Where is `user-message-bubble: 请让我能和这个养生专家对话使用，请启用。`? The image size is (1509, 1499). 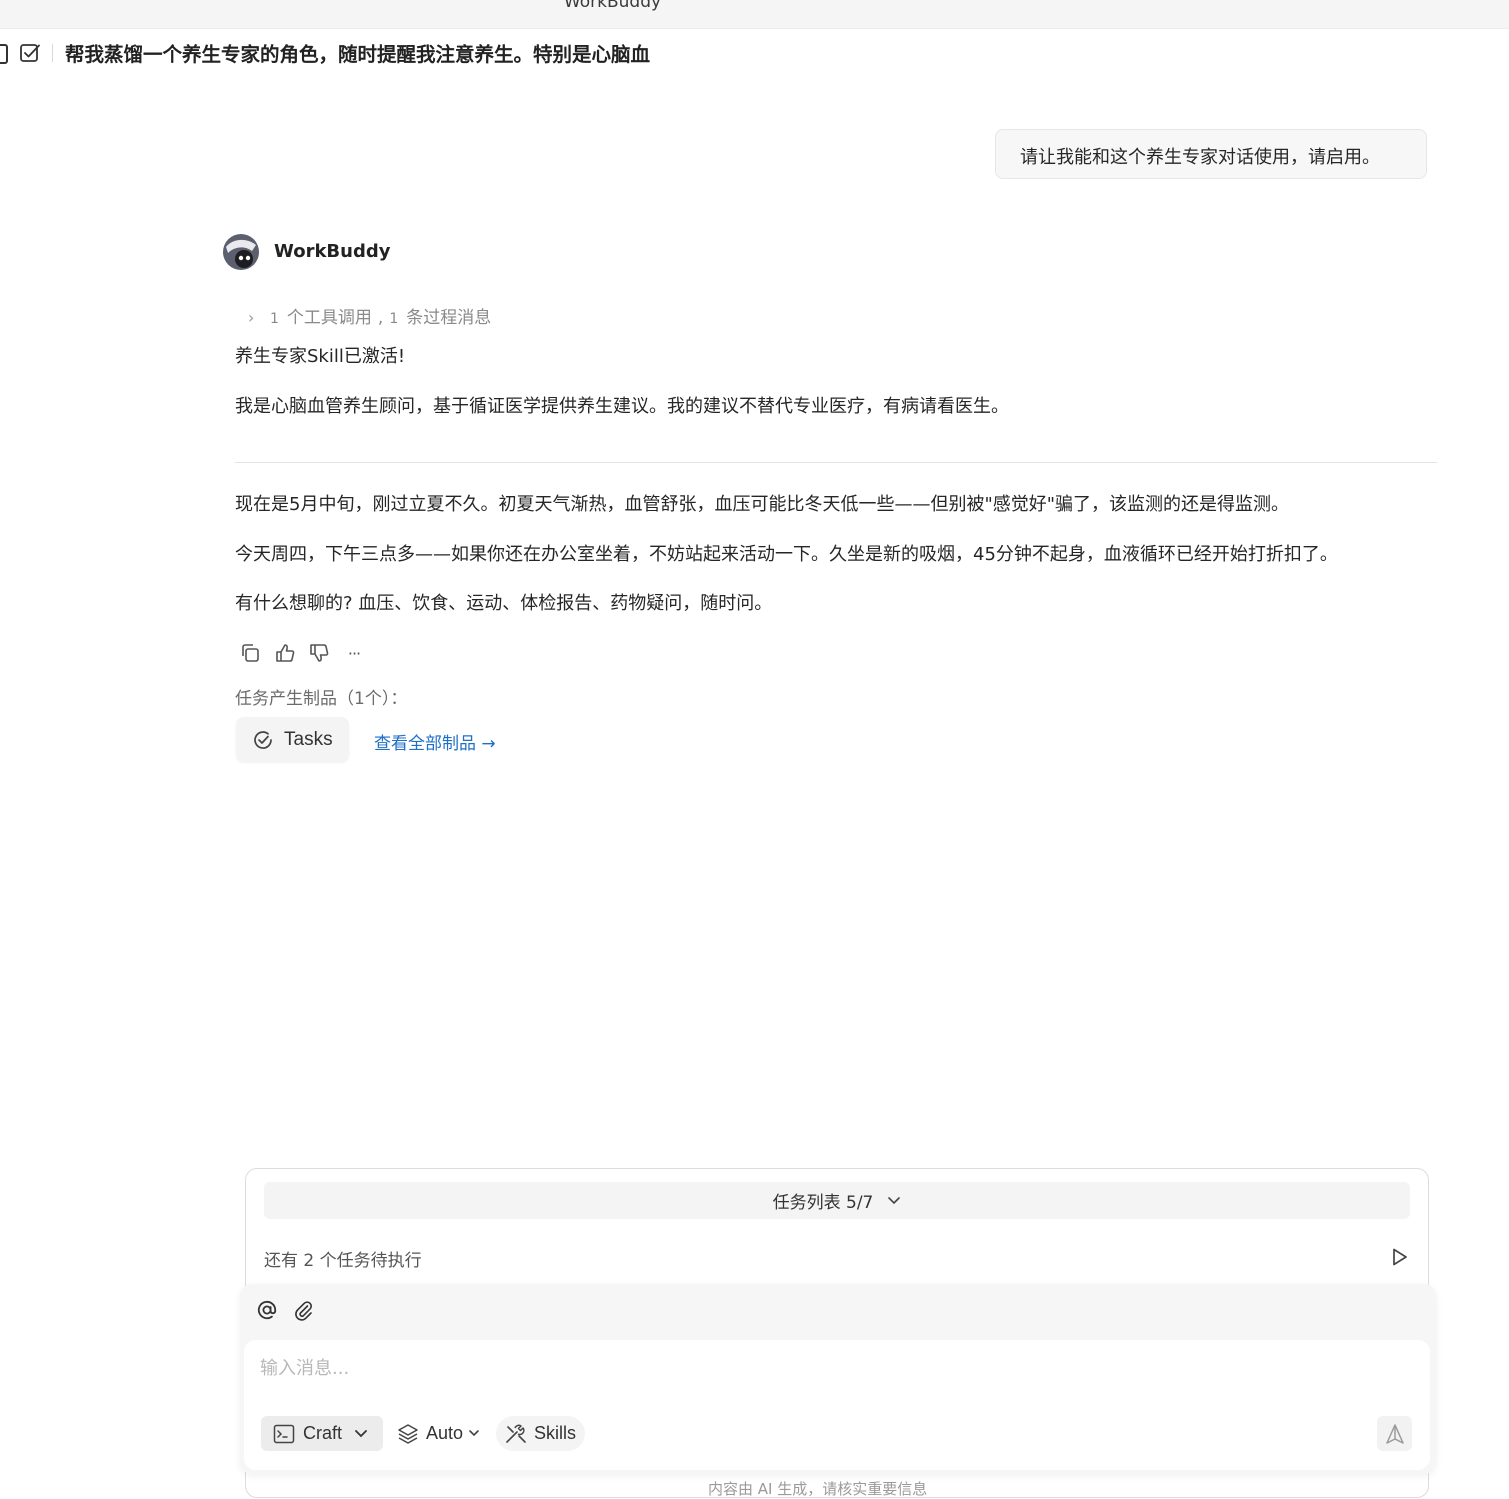
user-message-bubble: 请让我能和这个养生专家对话使用，请启用。 is located at coordinates (1211, 154).